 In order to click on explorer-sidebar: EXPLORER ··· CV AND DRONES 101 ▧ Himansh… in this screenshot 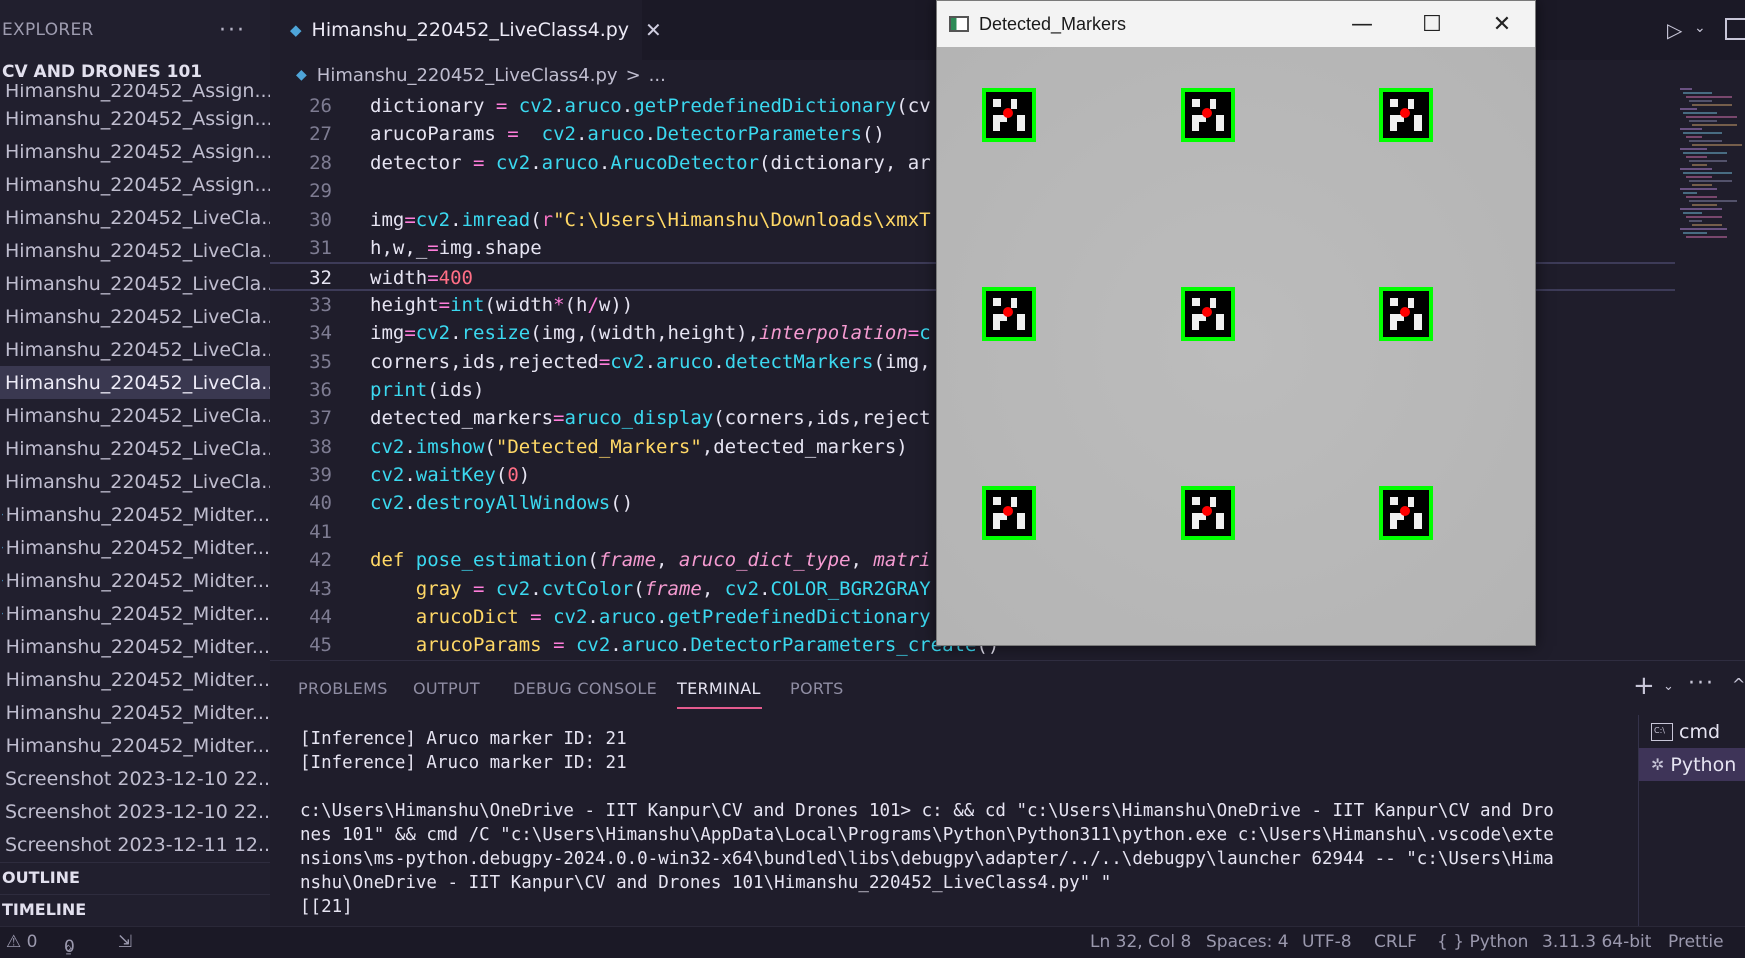, I will do `click(135, 463)`.